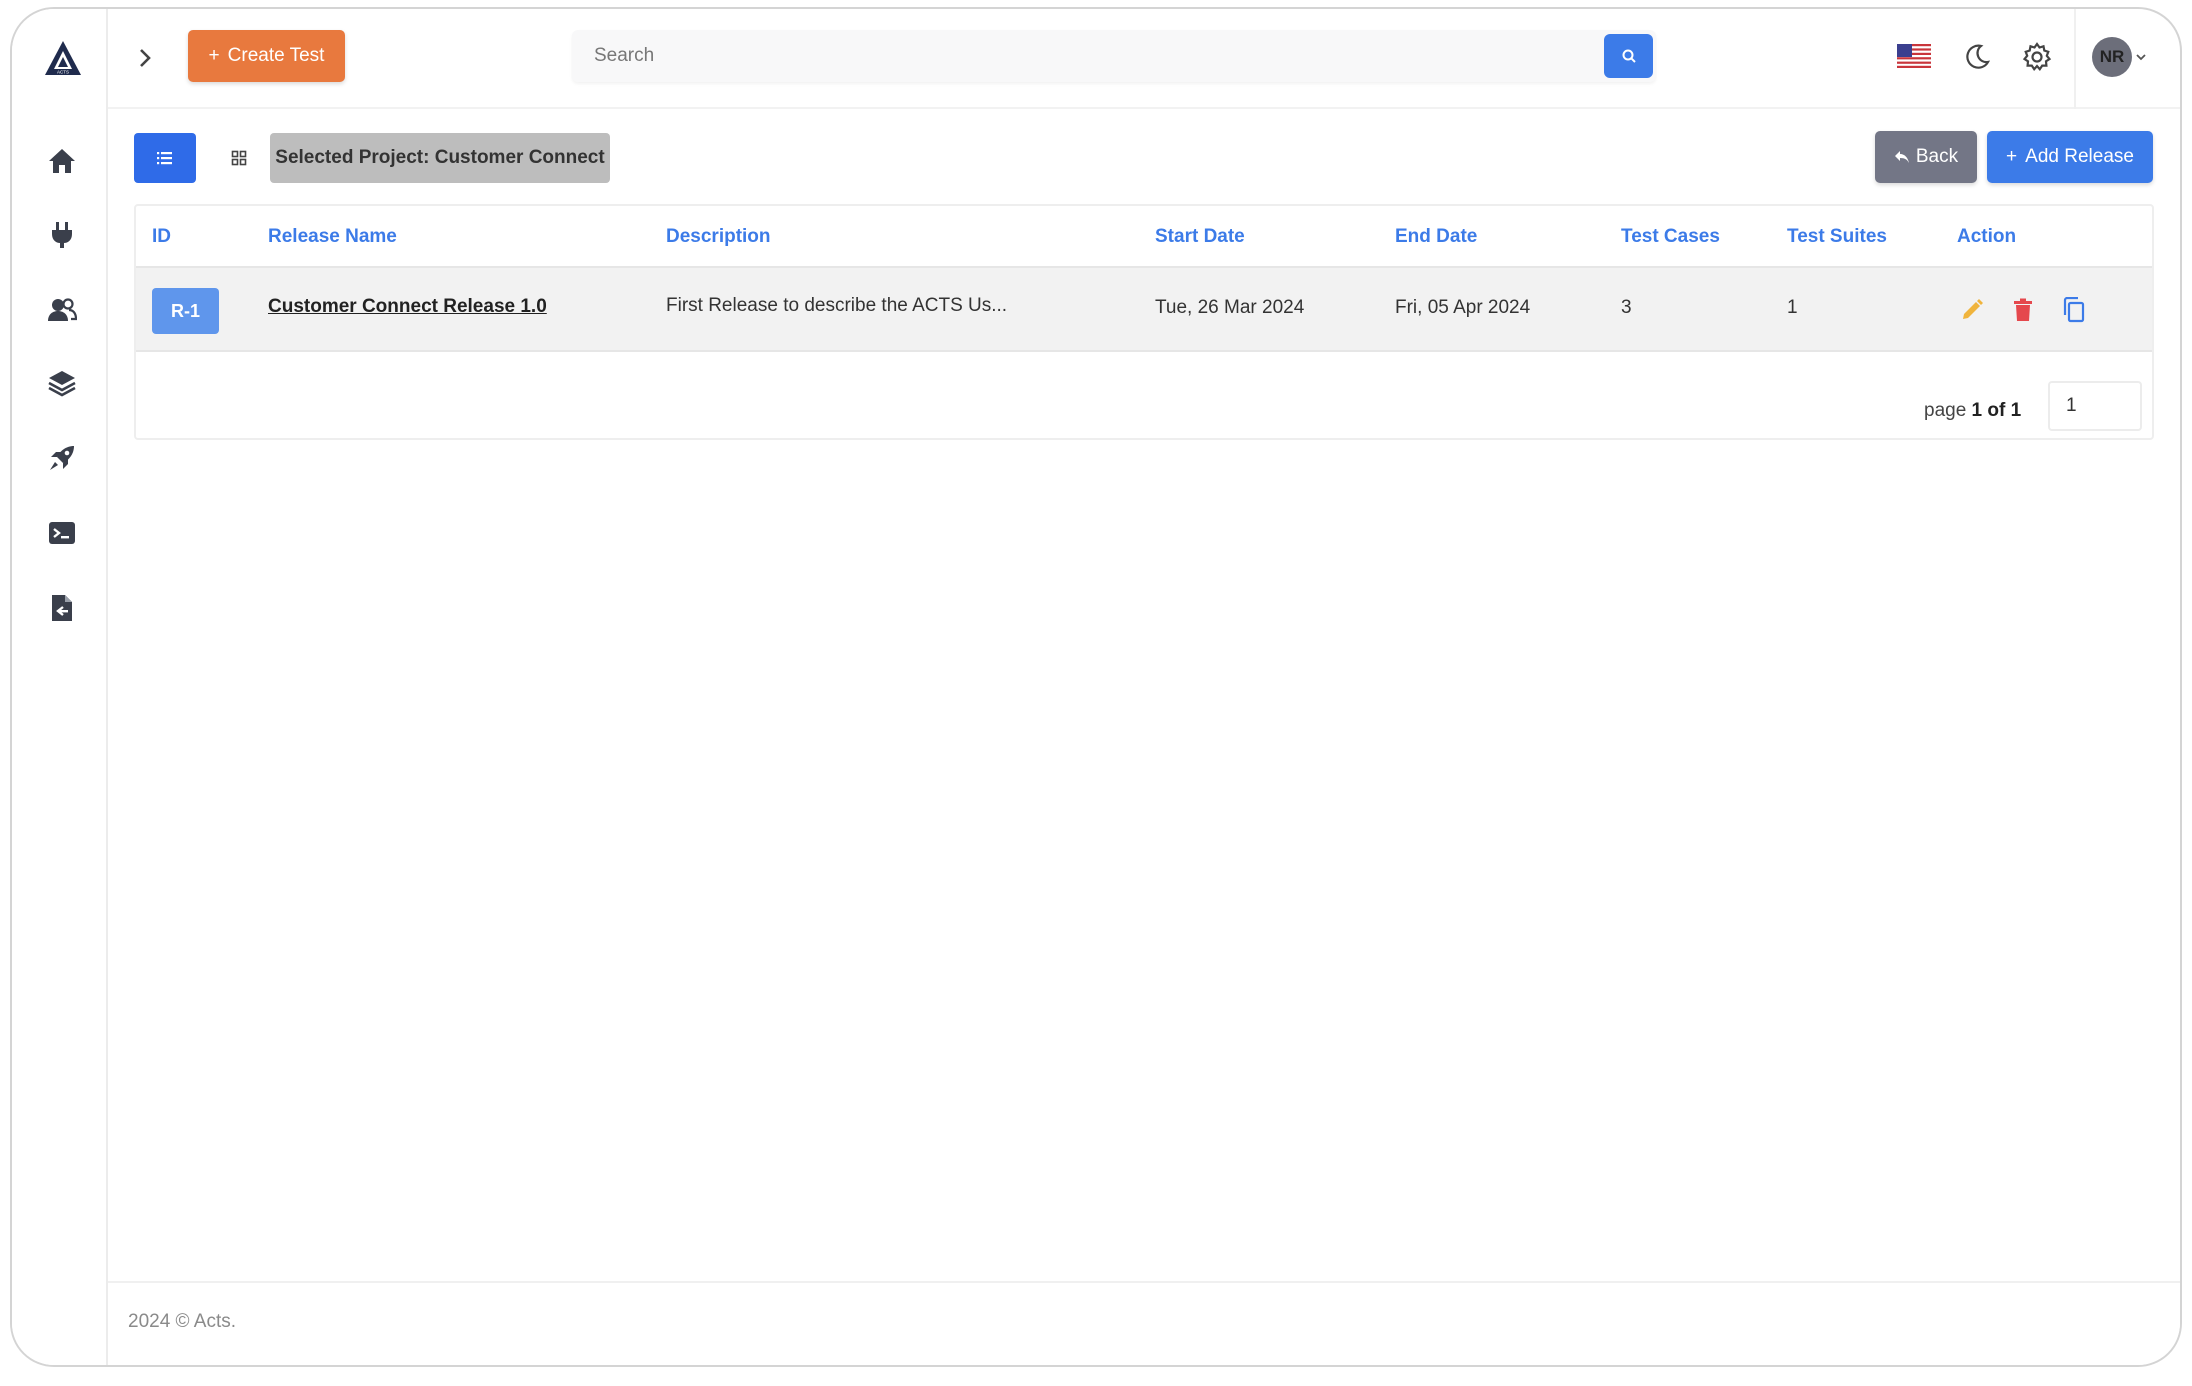 This screenshot has height=1386, width=2192. I want to click on avatar-initials: NR, so click(2112, 56).